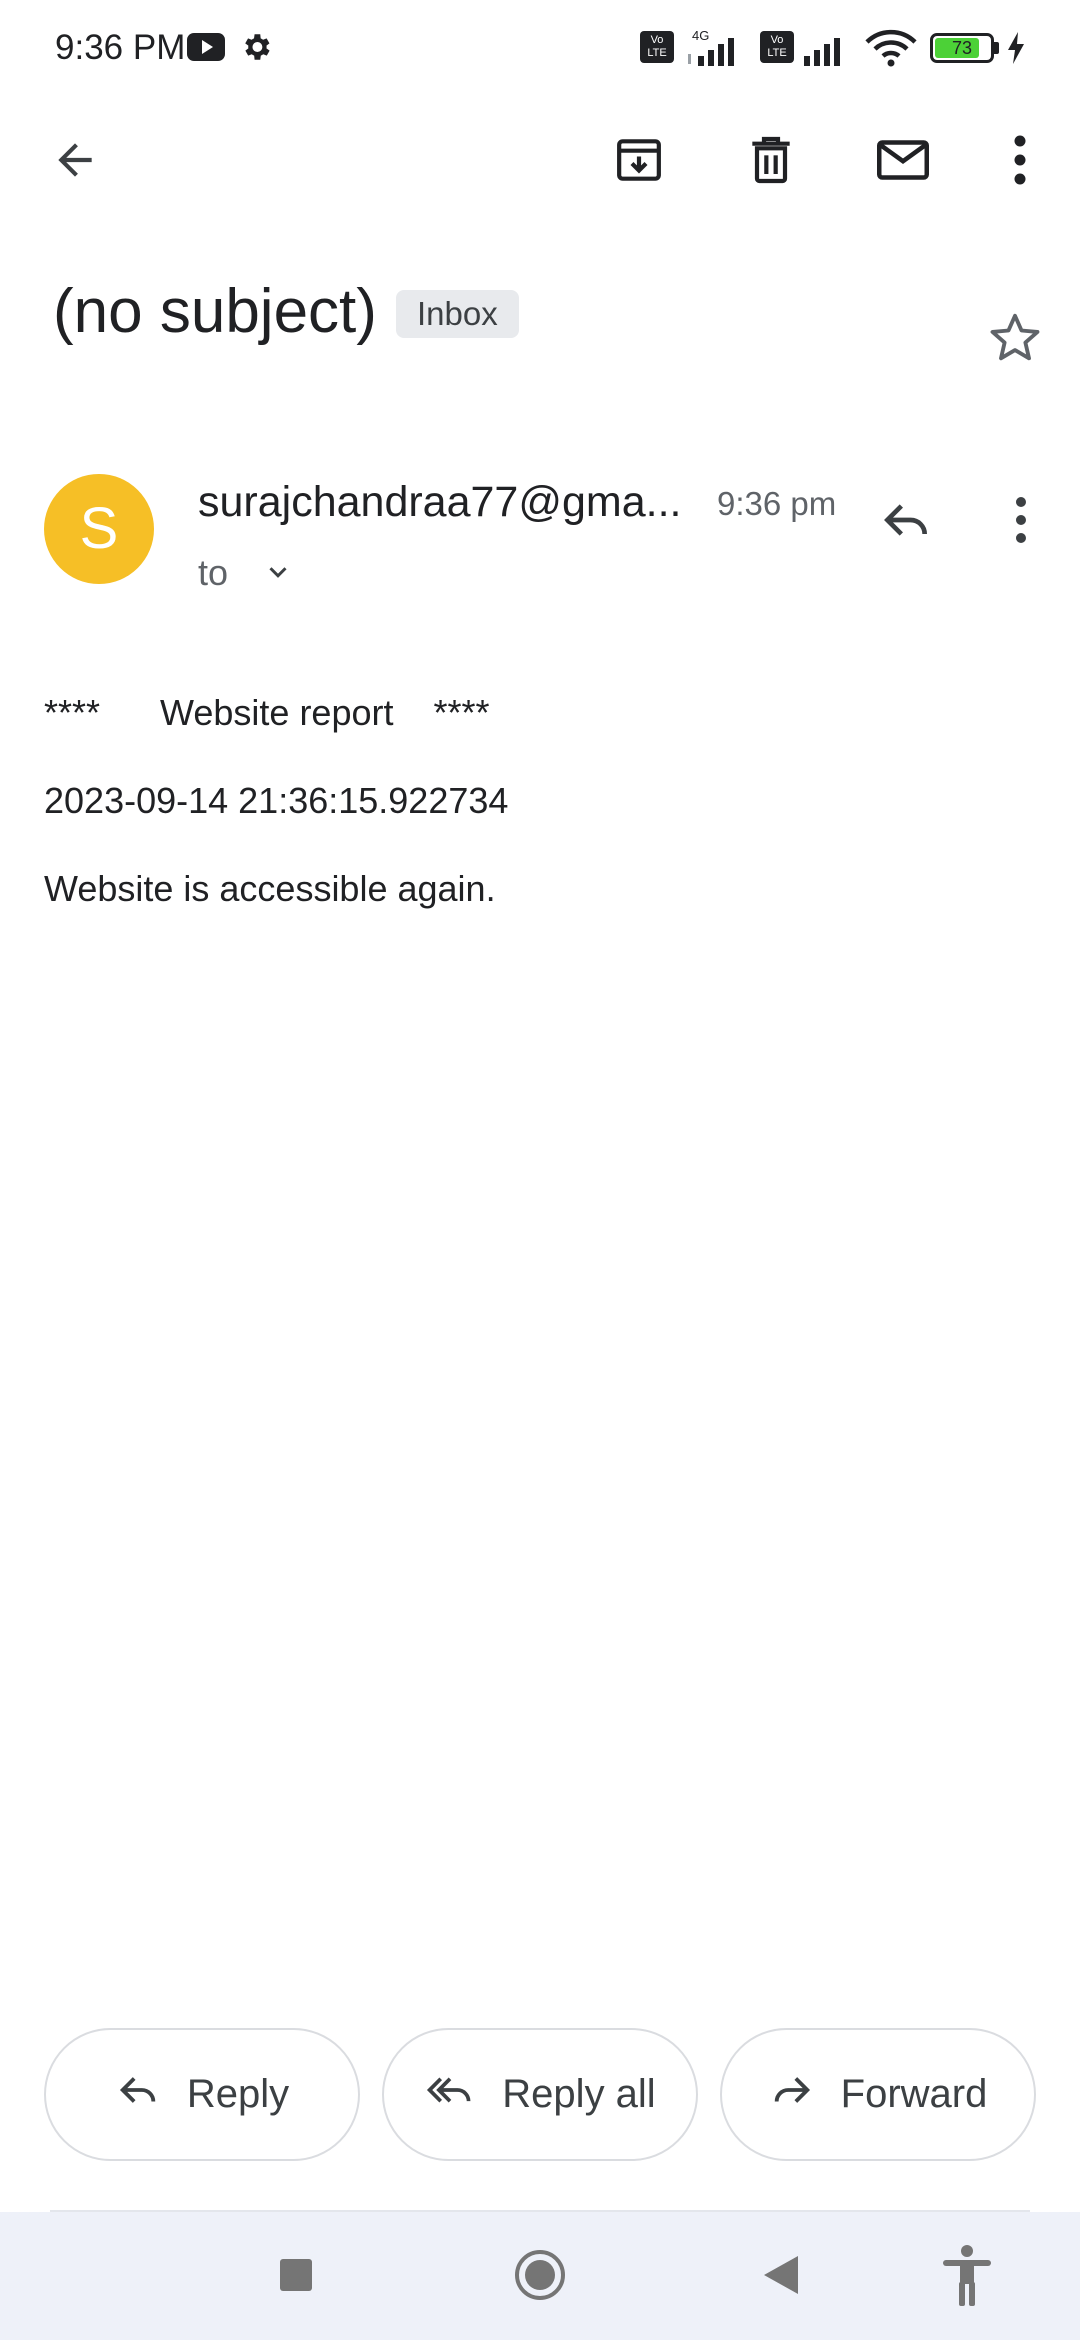  I want to click on battery-tip, so click(996, 48).